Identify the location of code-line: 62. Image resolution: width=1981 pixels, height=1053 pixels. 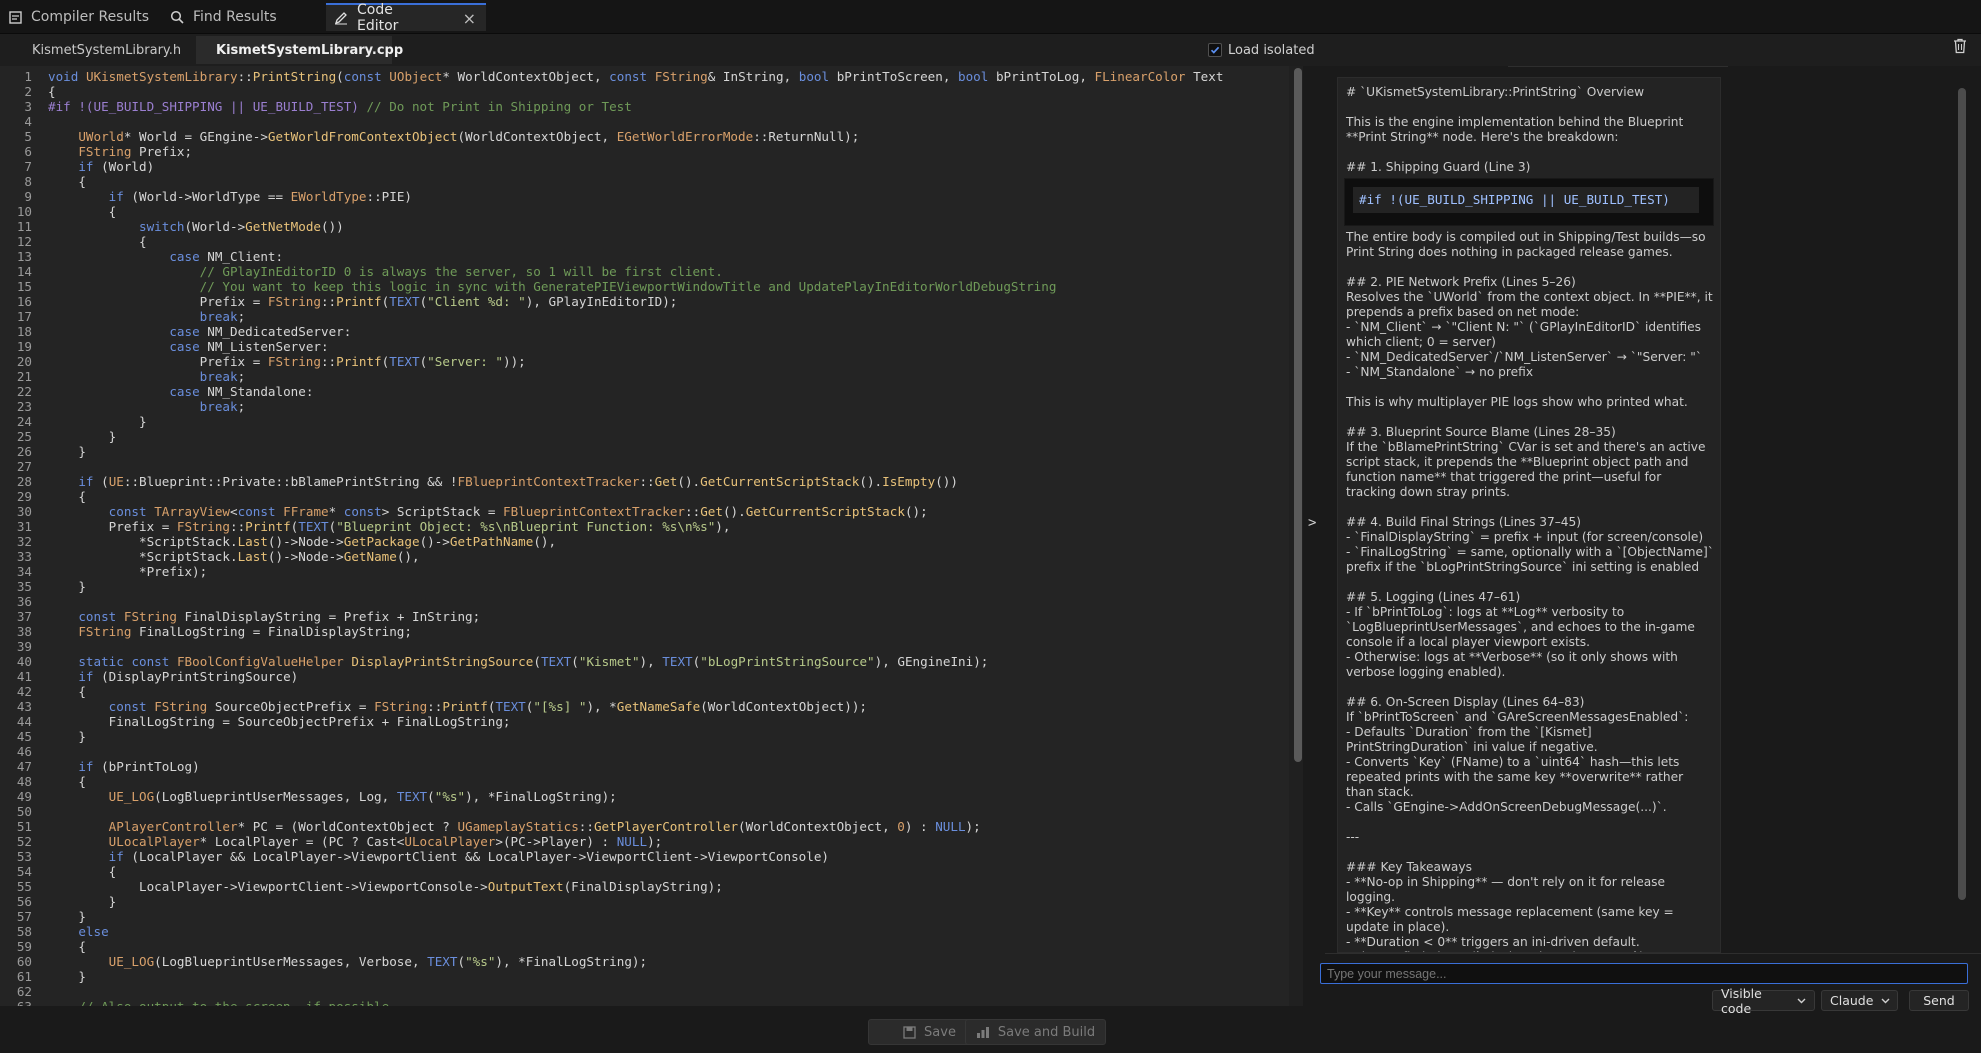
(645, 991).